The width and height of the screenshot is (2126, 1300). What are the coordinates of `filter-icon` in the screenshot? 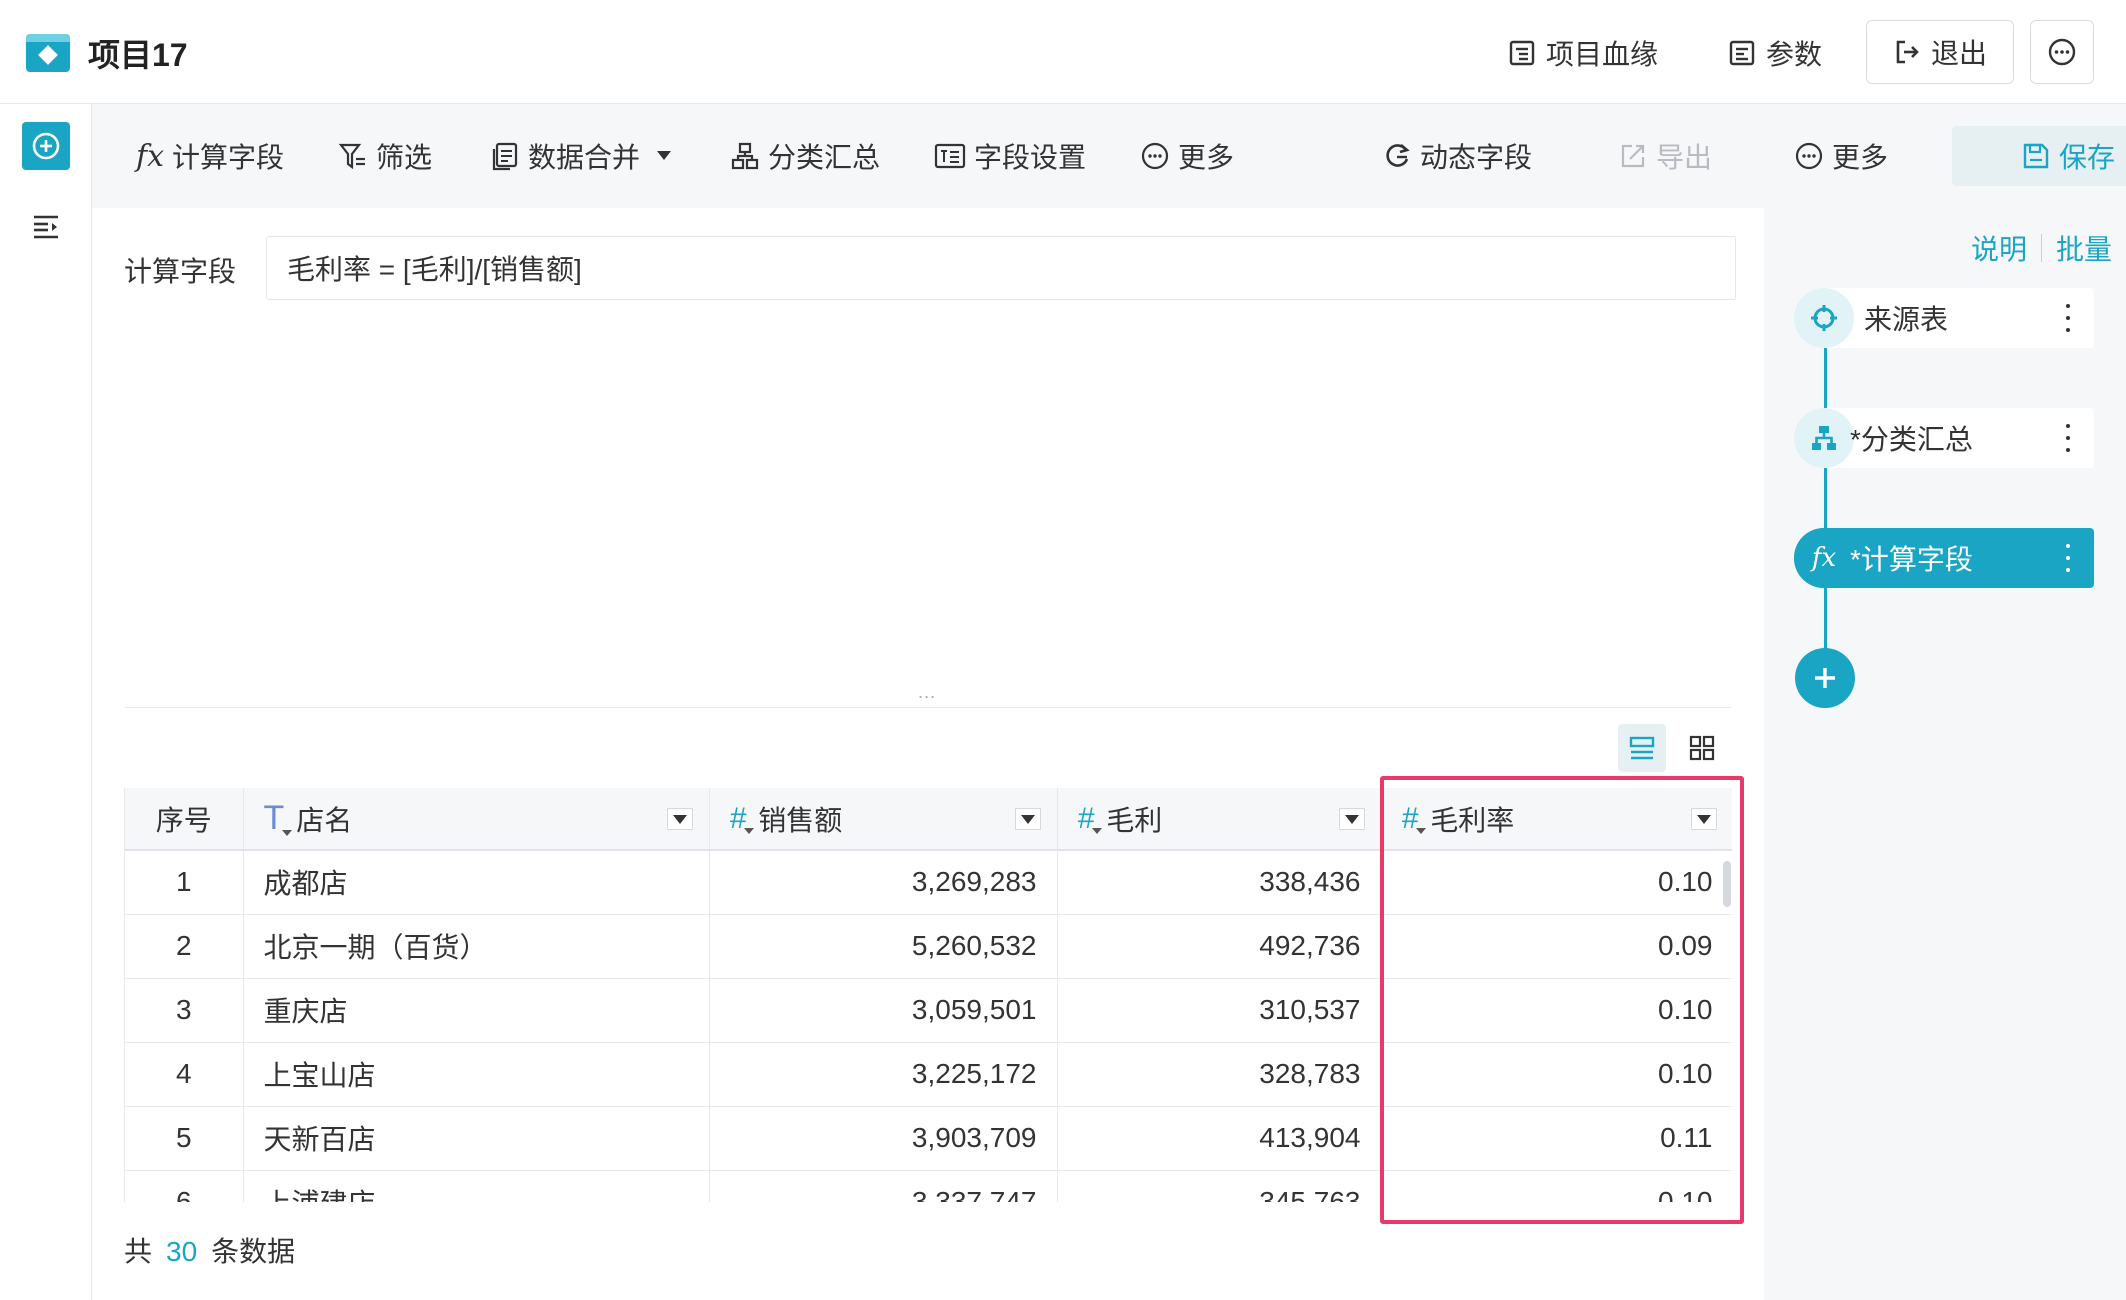 It's located at (351, 156).